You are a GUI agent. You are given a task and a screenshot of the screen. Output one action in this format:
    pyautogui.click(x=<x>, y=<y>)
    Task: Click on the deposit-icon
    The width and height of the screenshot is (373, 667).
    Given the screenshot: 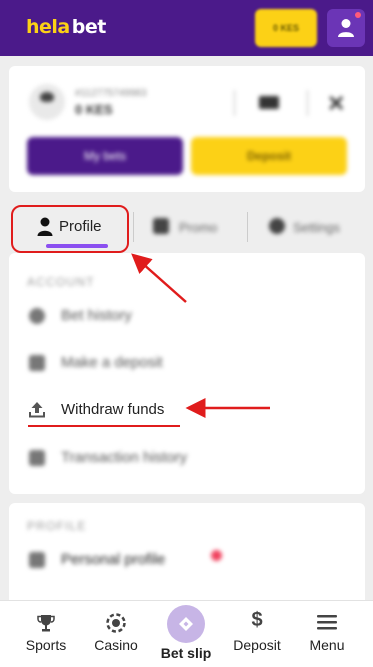 What is the action you would take?
    pyautogui.click(x=37, y=363)
    